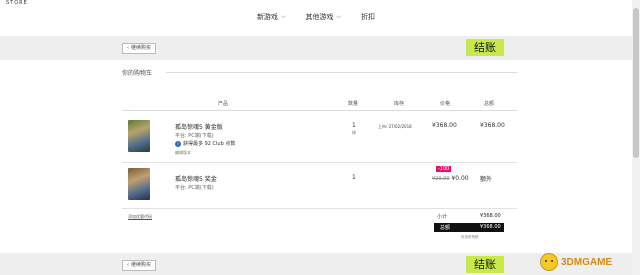  Describe the element at coordinates (470, 237) in the screenshot. I see `tax-note: 包含所有税` at that location.